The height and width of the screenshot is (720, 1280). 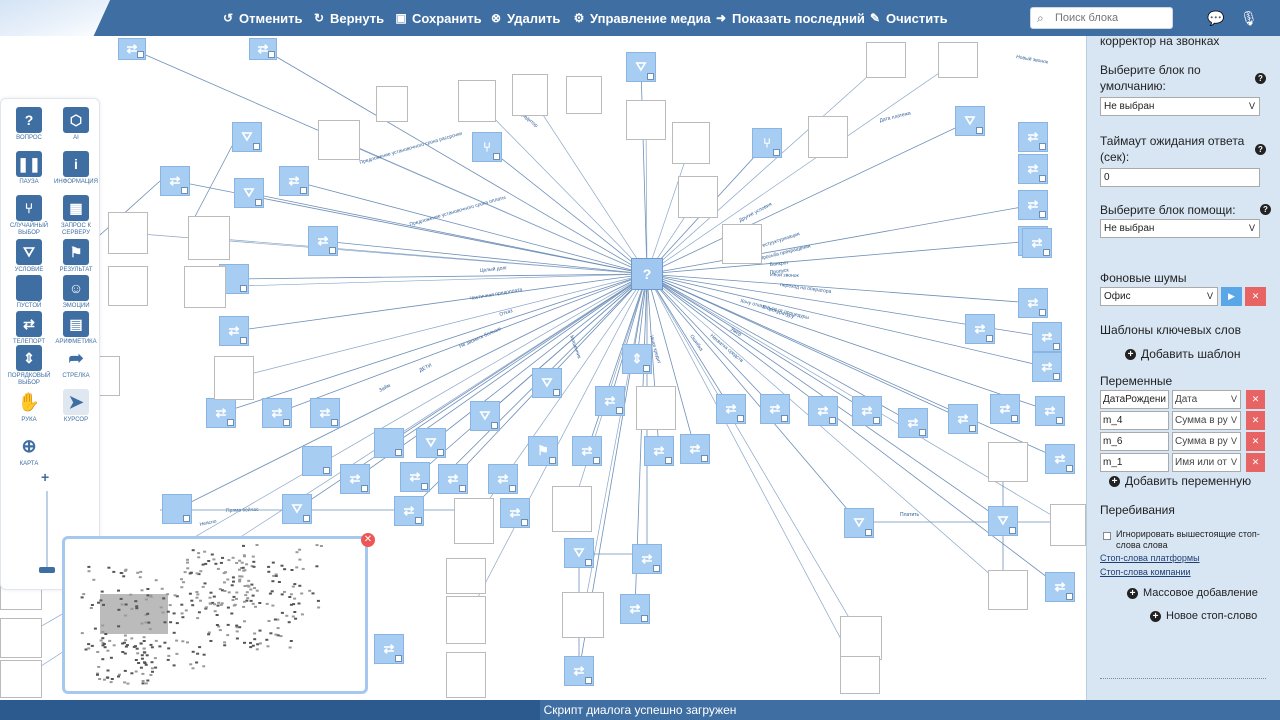 I want to click on show-last-button: ➜ Показать последний, so click(x=790, y=18).